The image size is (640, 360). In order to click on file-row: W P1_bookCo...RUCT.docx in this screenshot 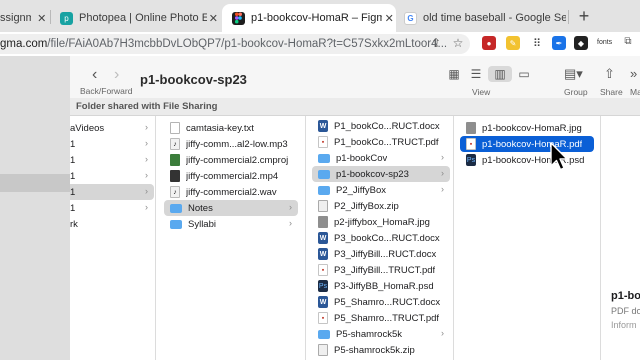, I will do `click(381, 126)`.